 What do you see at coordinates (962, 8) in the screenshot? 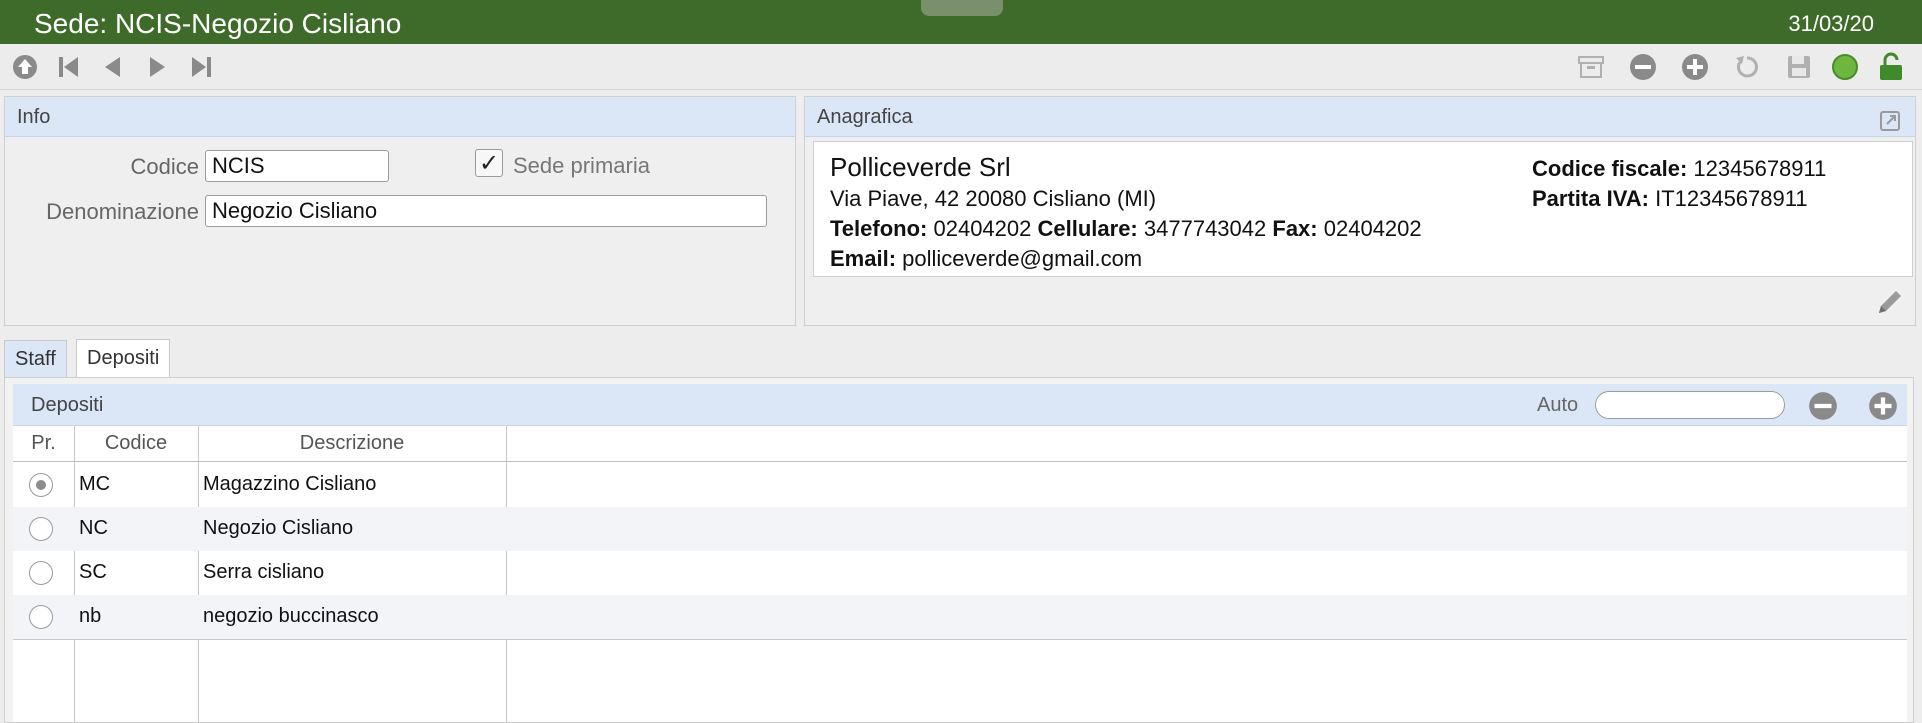
I see `window-drag-handle` at bounding box center [962, 8].